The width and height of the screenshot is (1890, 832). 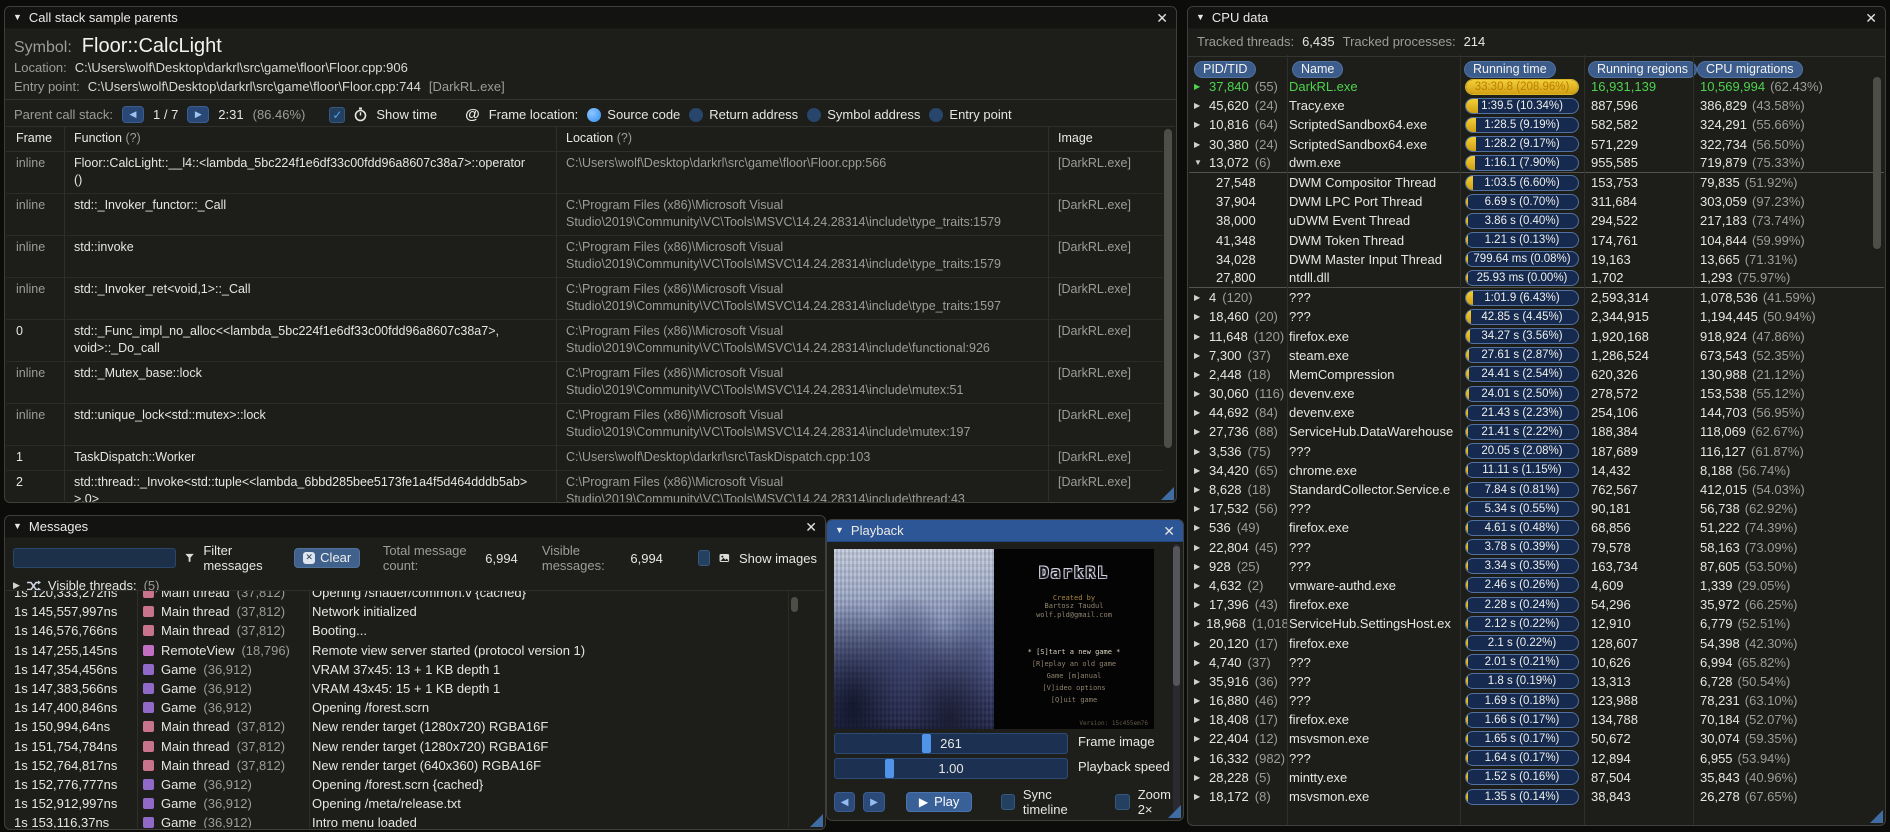 What do you see at coordinates (845, 802) in the screenshot?
I see `step-back-button: ◀` at bounding box center [845, 802].